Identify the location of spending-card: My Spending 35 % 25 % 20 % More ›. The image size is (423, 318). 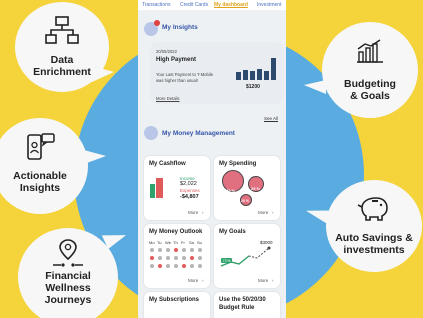
(247, 188).